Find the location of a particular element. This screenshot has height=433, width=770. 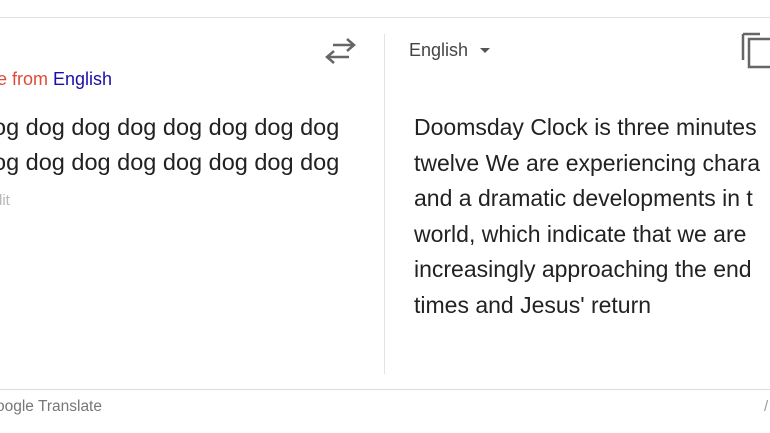

chevron-down-icon is located at coordinates (485, 50).